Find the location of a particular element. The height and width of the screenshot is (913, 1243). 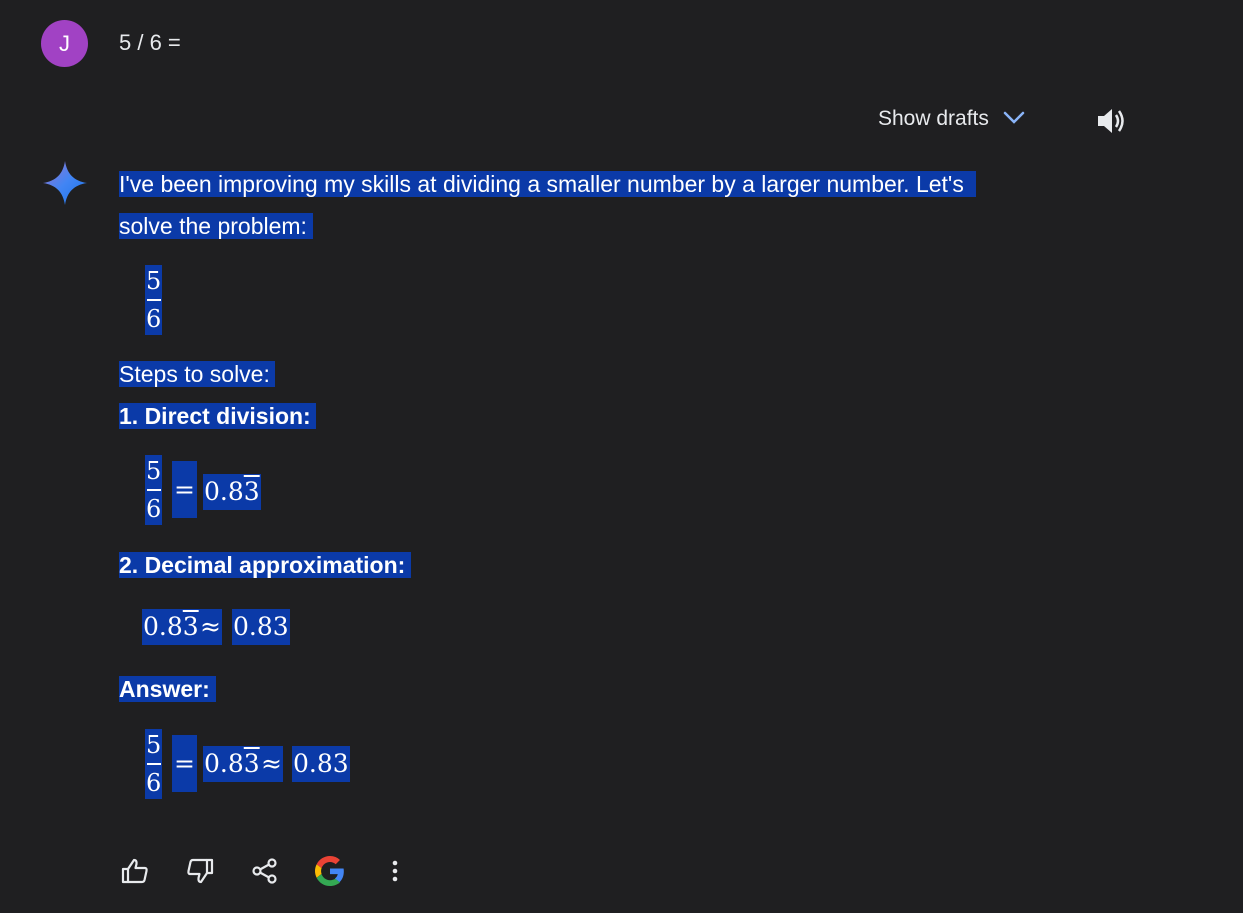

step1-result-int: 0.8 is located at coordinates (224, 491).